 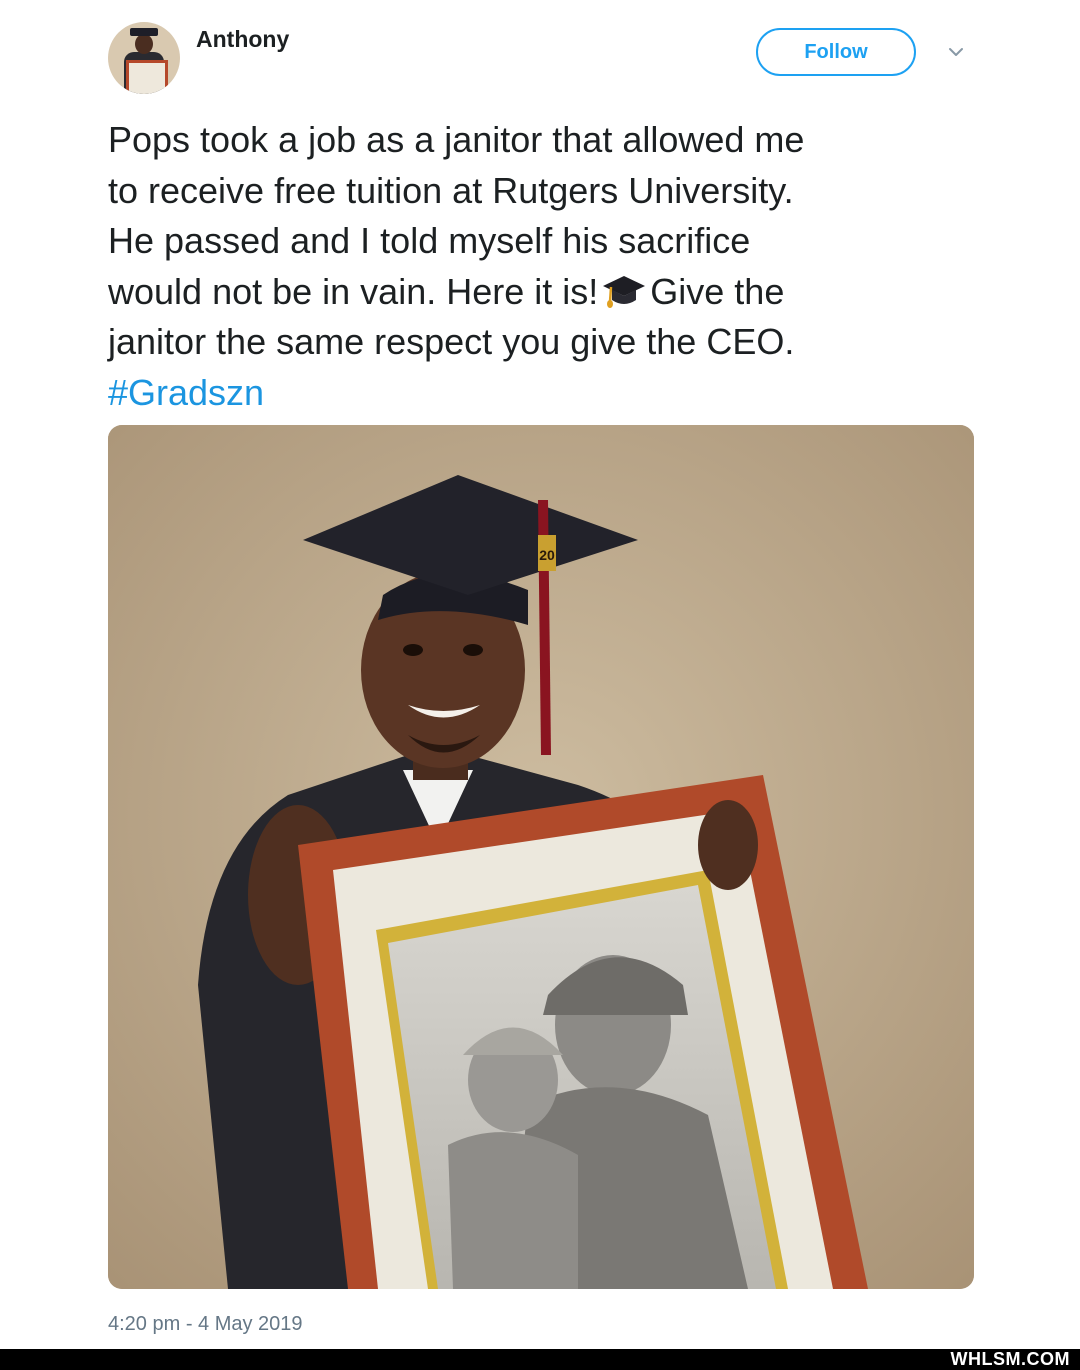 I want to click on author-name: Anthony, so click(x=242, y=39).